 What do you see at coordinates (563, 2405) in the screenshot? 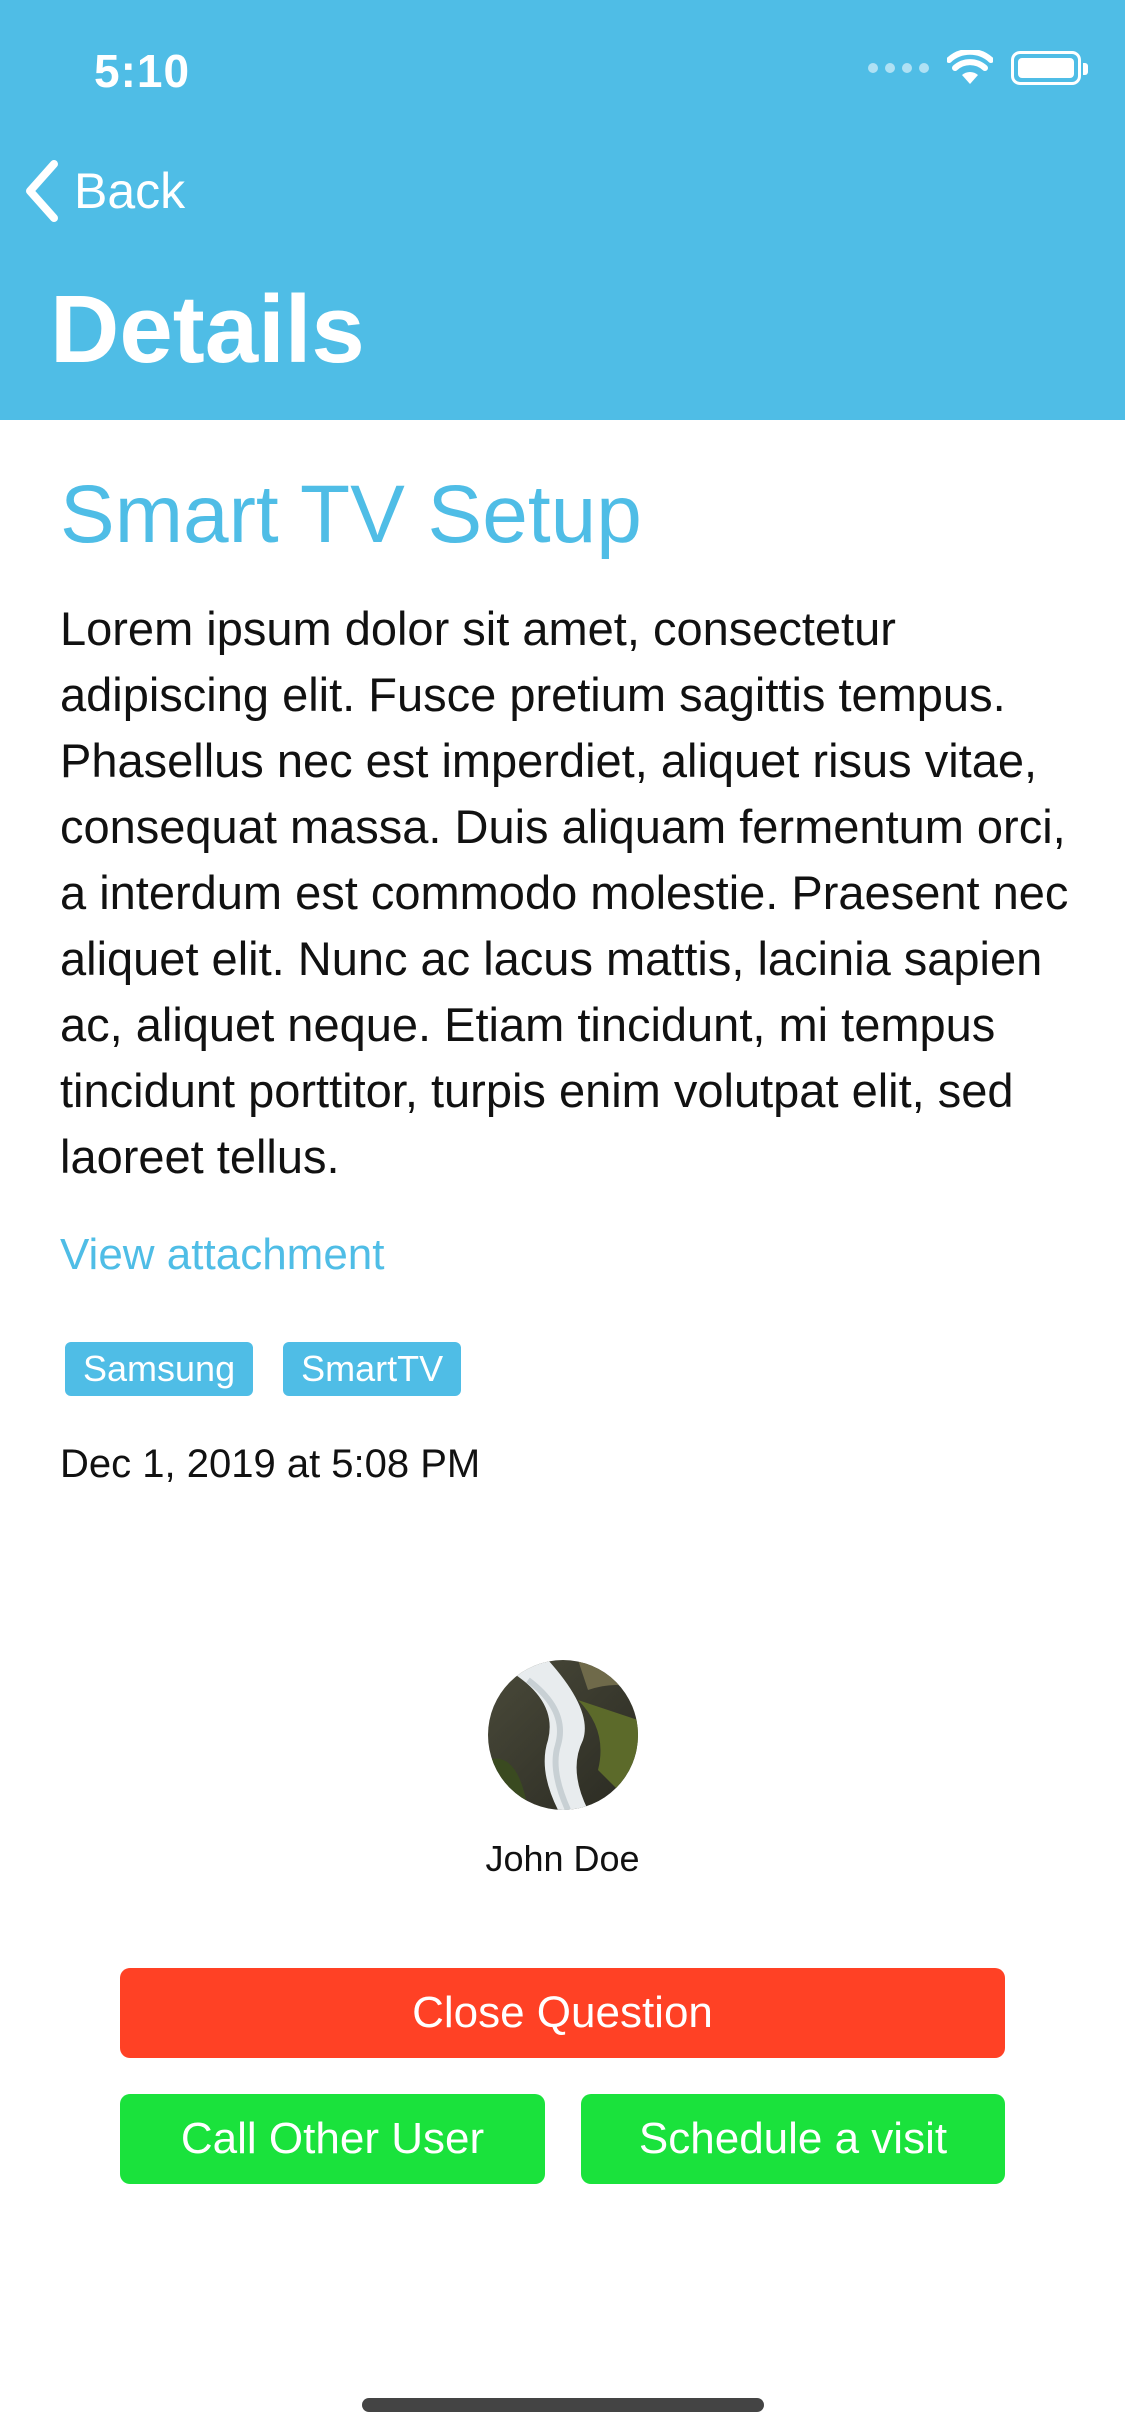
I see `home-indicator` at bounding box center [563, 2405].